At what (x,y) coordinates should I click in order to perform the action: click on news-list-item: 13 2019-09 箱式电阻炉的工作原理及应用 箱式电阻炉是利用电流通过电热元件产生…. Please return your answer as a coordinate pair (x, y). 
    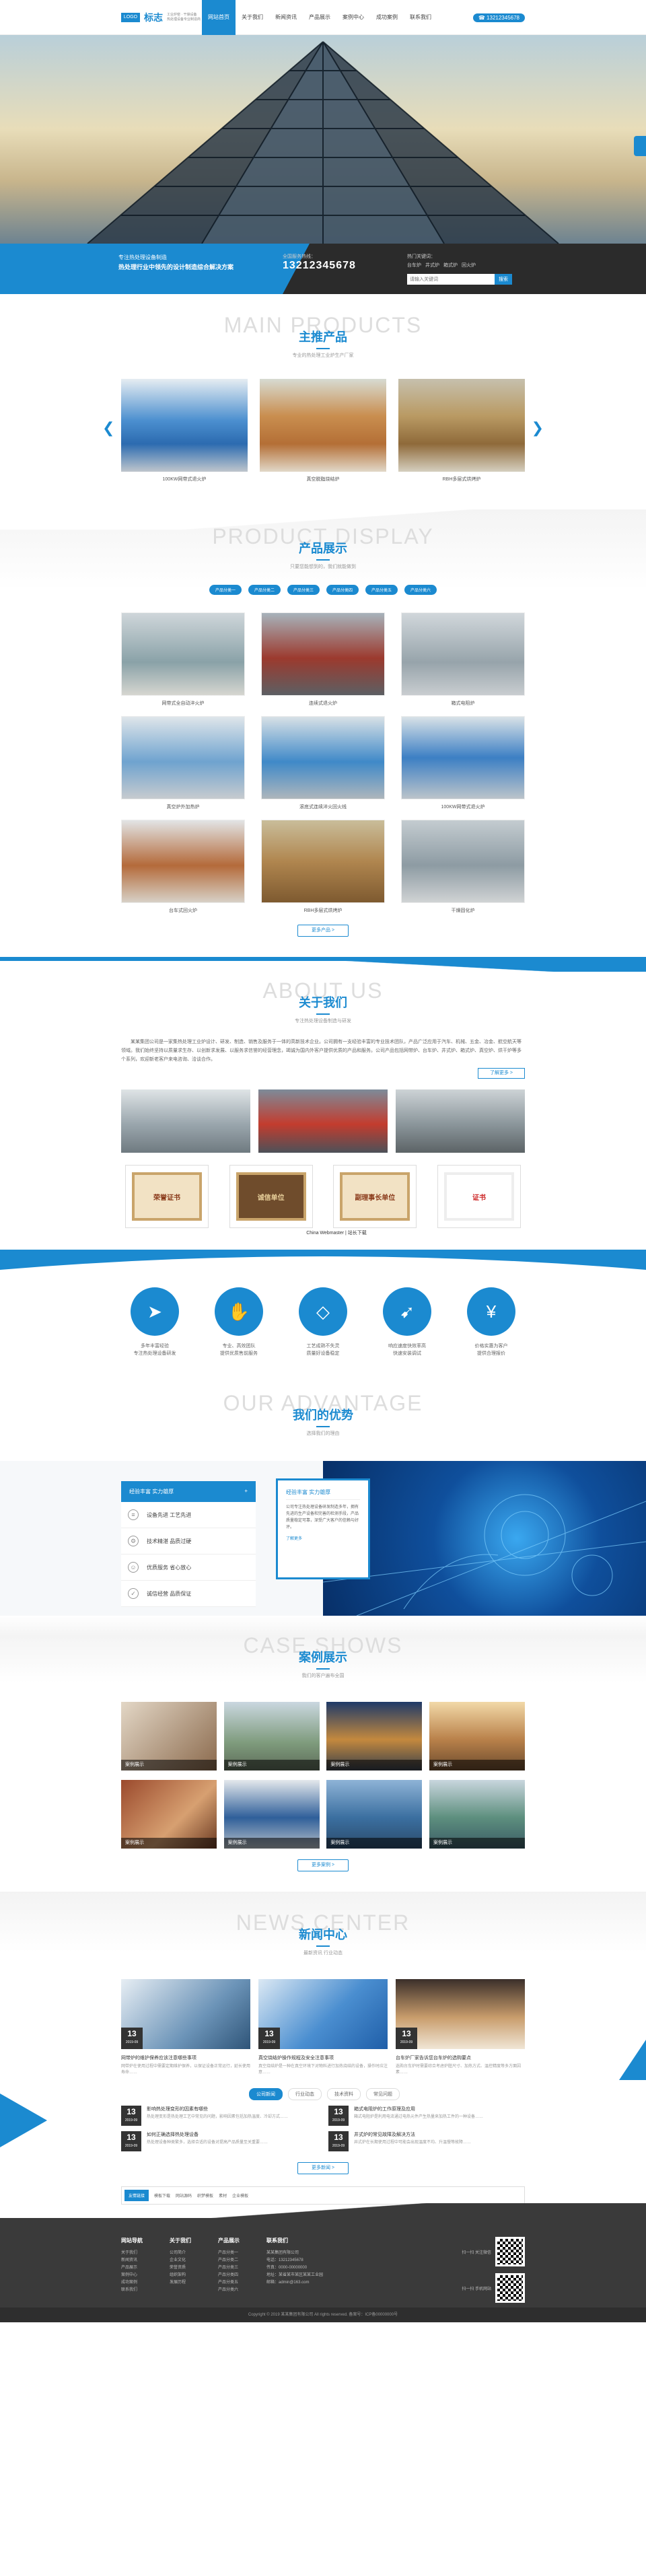
    Looking at the image, I should click on (426, 2116).